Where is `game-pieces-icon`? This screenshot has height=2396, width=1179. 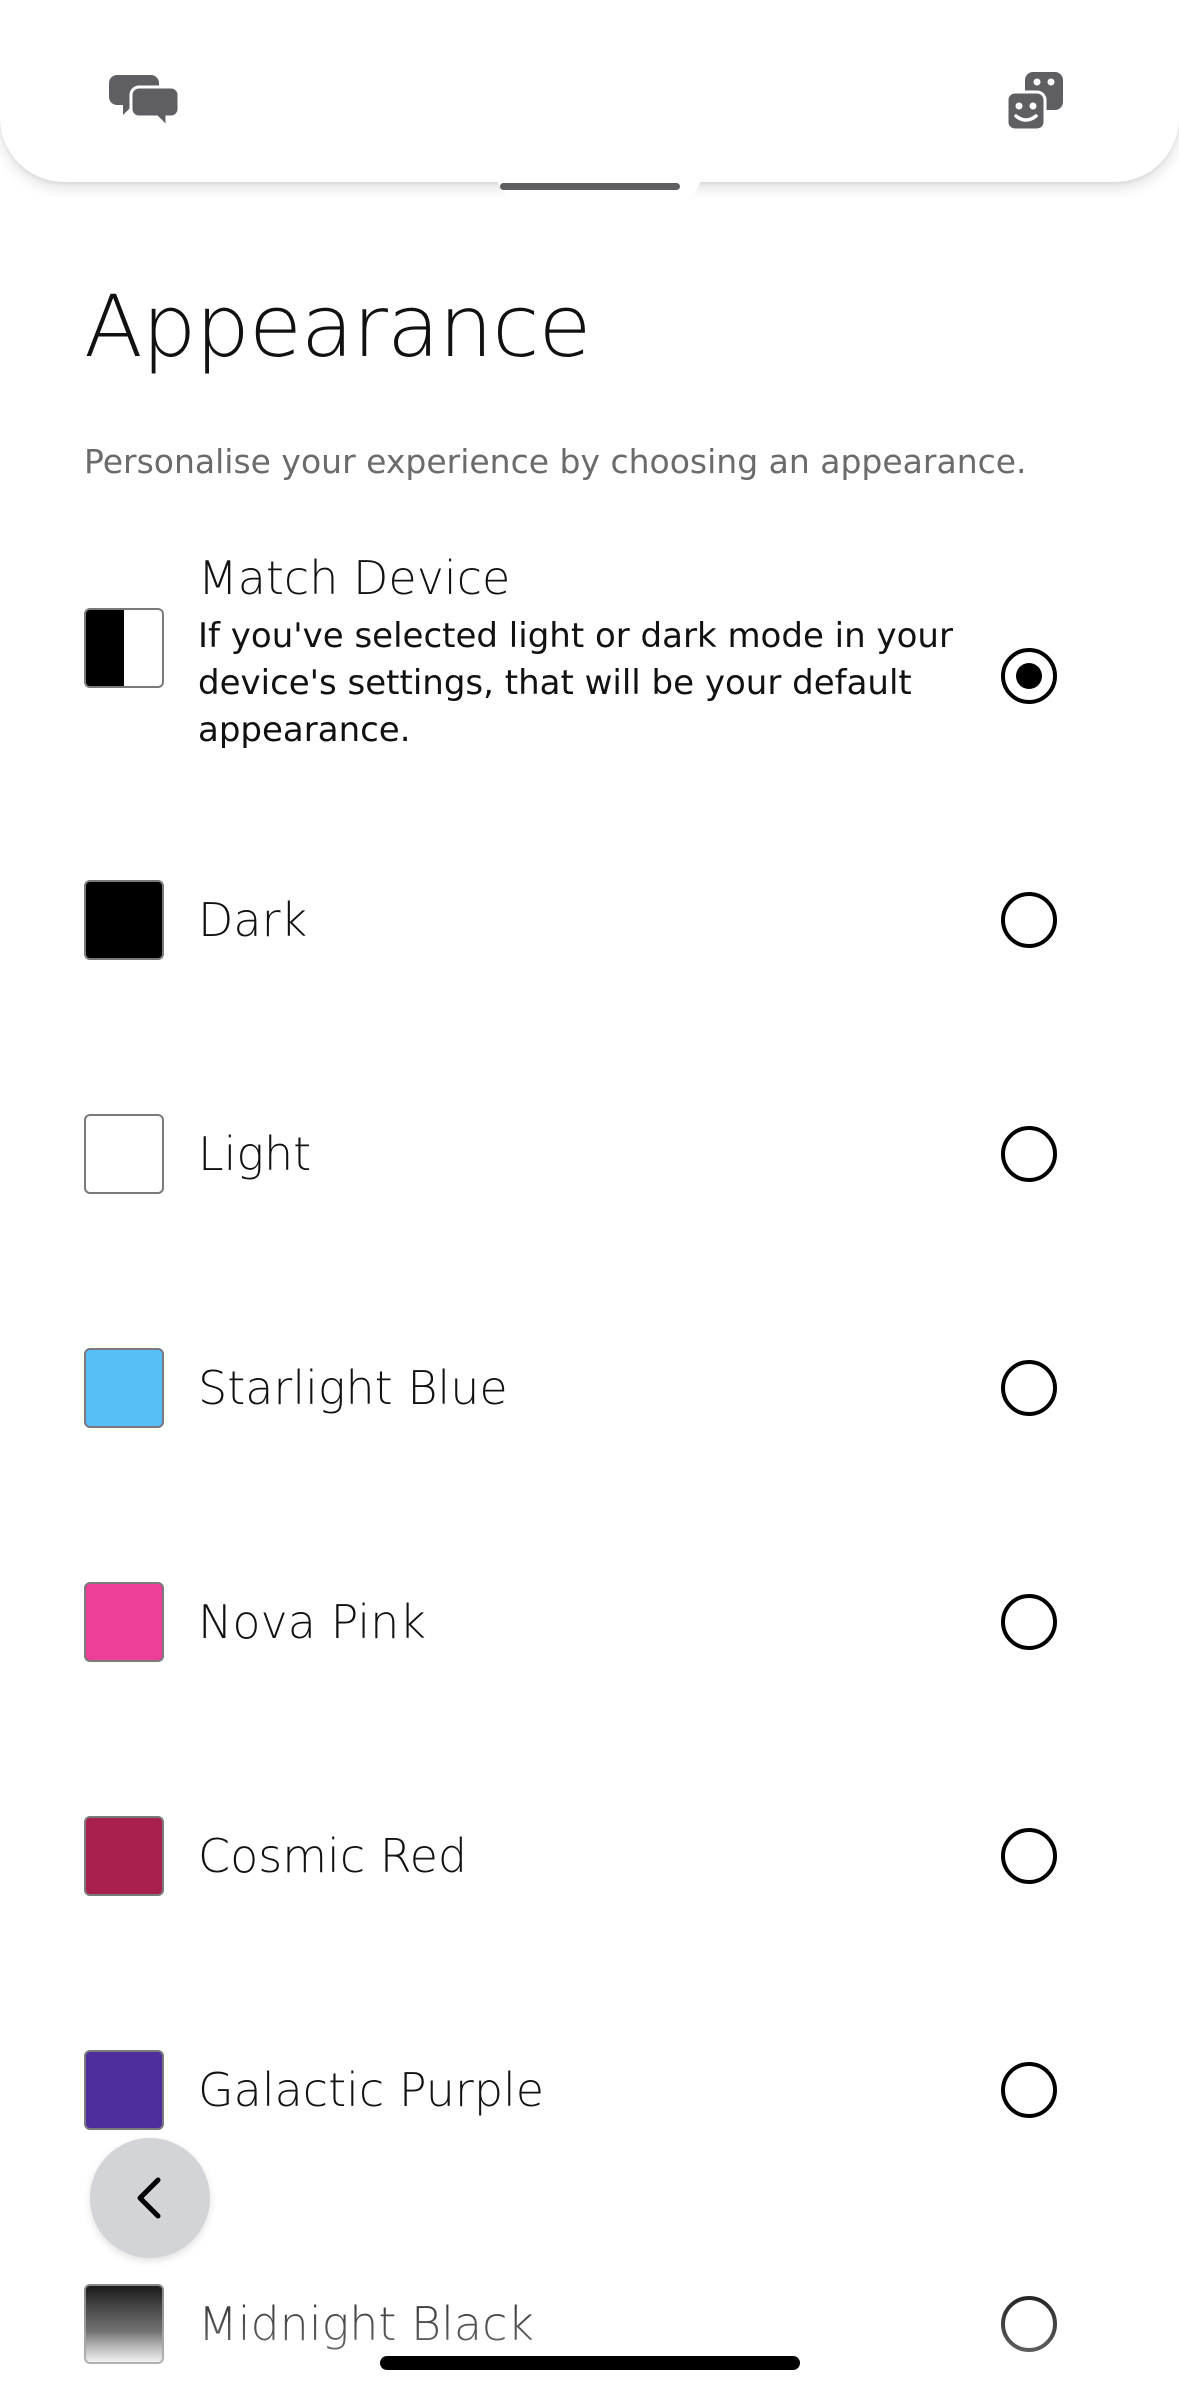 game-pieces-icon is located at coordinates (1035, 102).